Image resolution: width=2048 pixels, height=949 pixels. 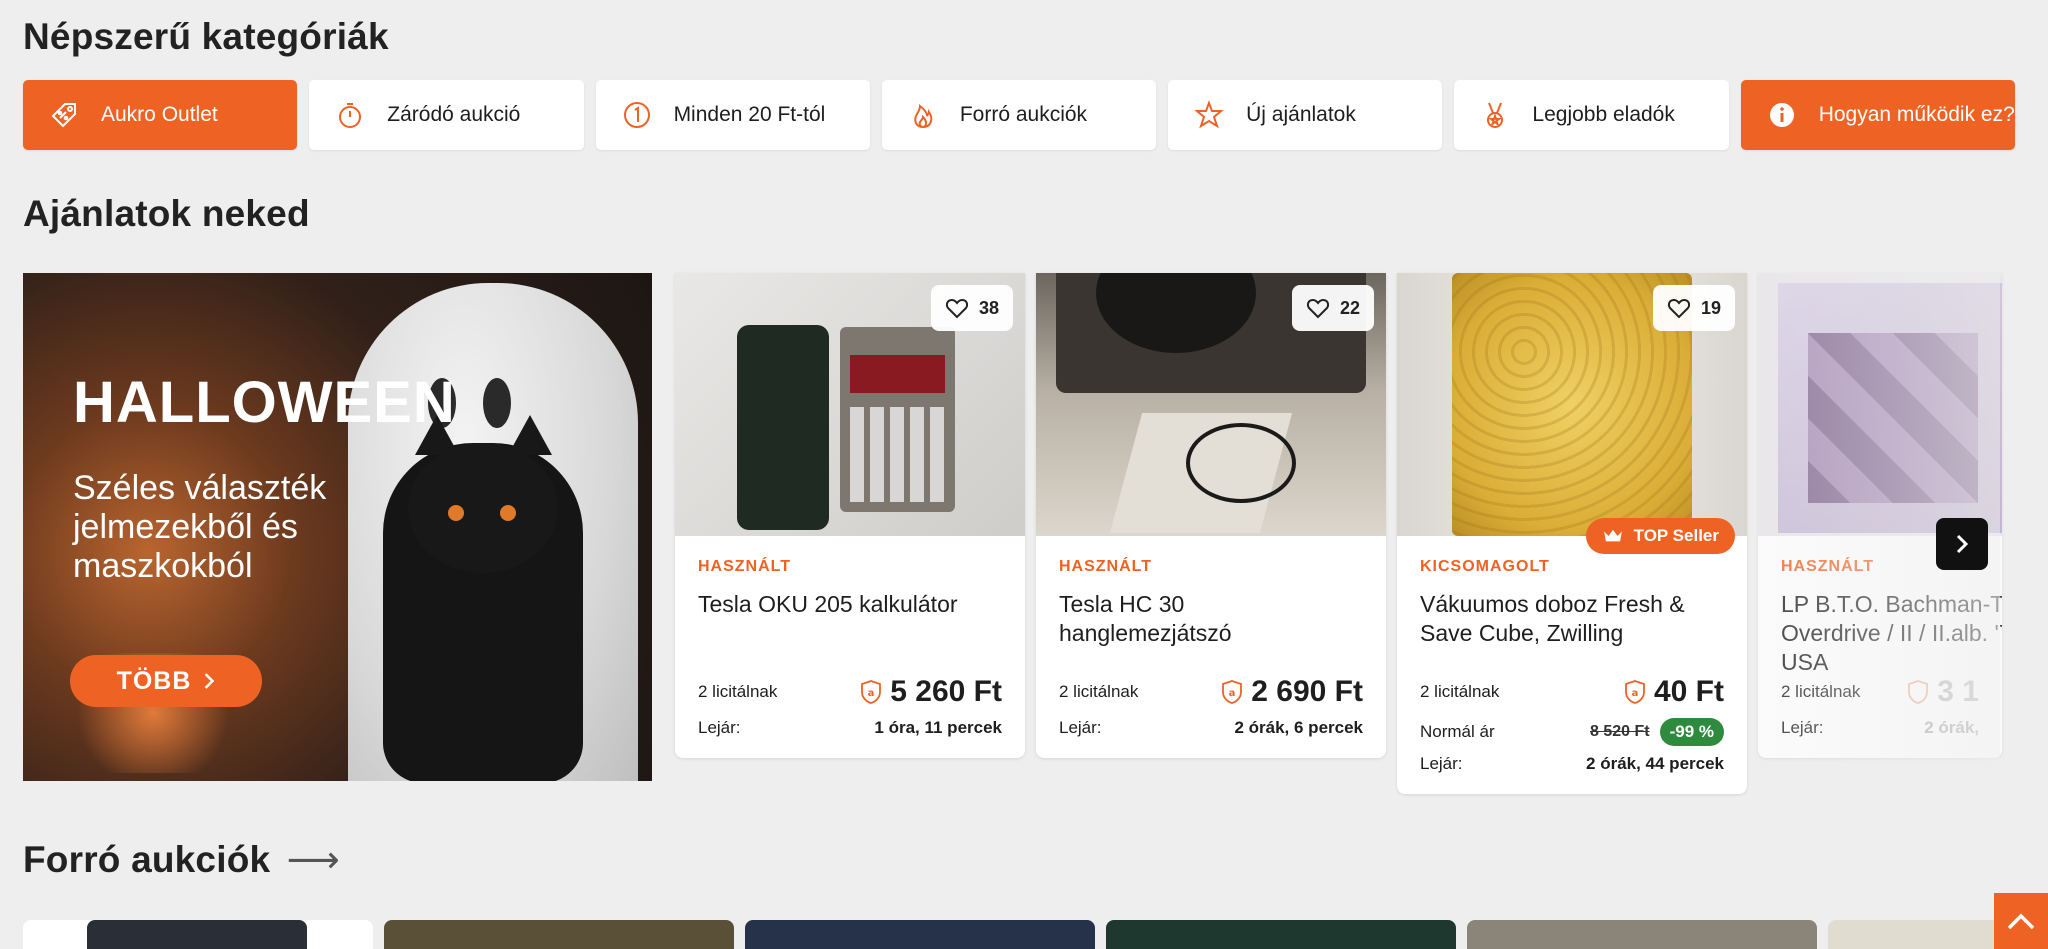 What do you see at coordinates (166, 213) in the screenshot?
I see `offers-for-you-title: Ajánlatok neked` at bounding box center [166, 213].